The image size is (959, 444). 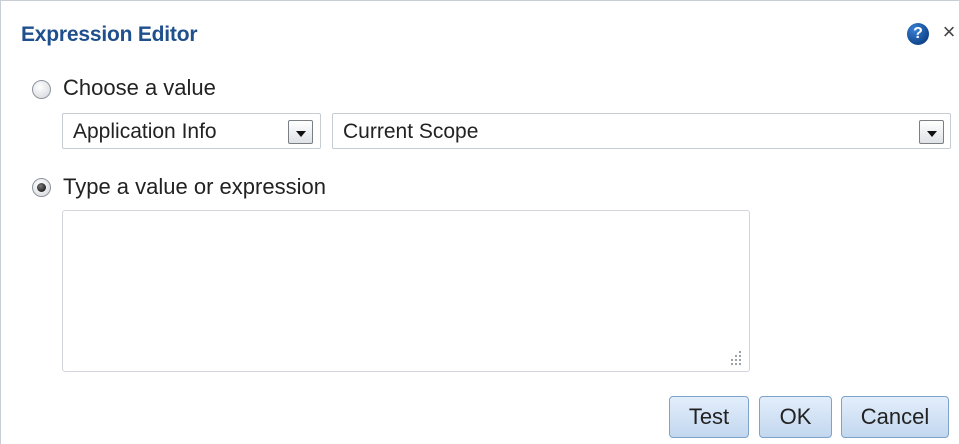 What do you see at coordinates (641, 131) in the screenshot?
I see `scope-select: Current Scope` at bounding box center [641, 131].